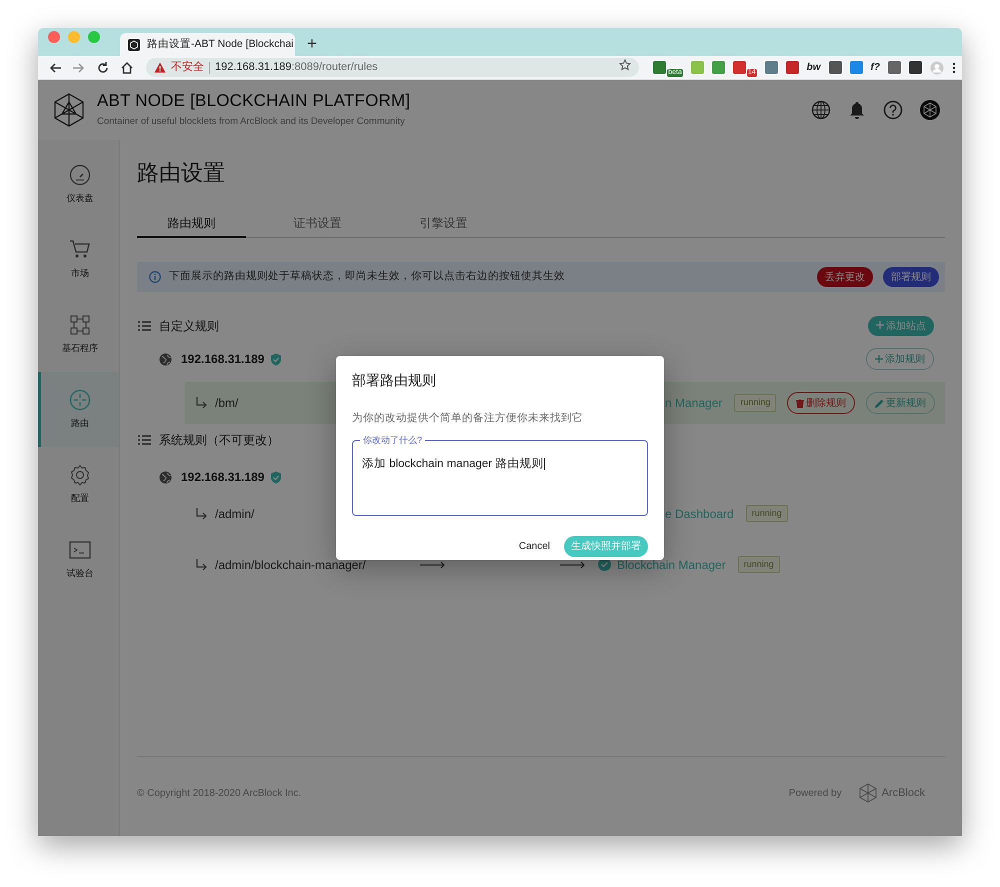 This screenshot has height=887, width=1000. I want to click on rule-path: /bm/, so click(226, 403).